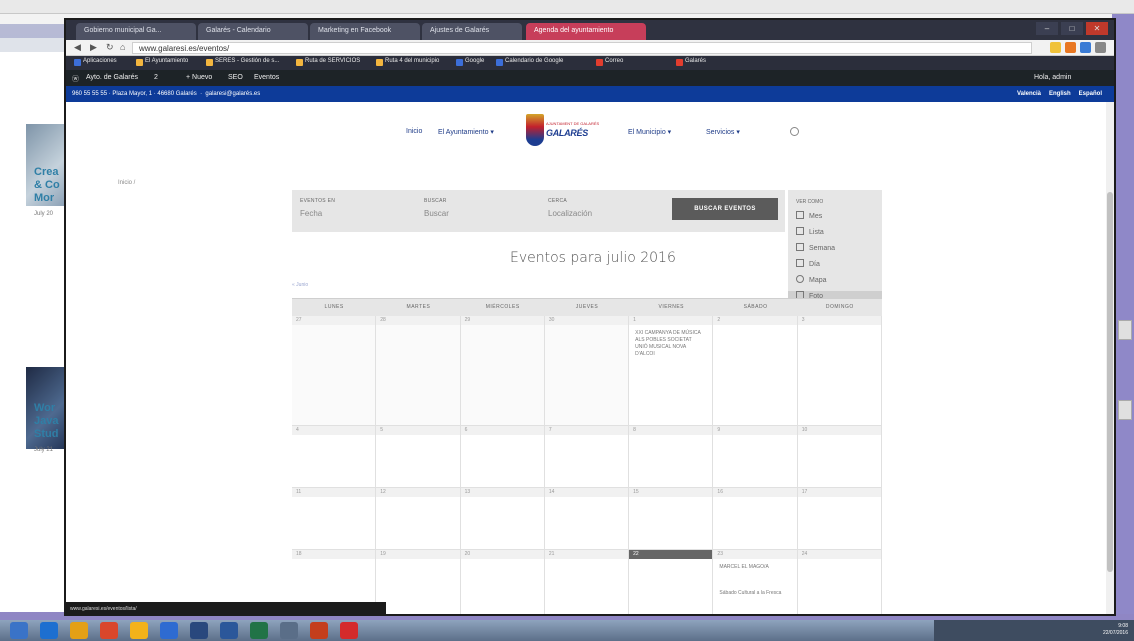 The image size is (1134, 641). Describe the element at coordinates (671, 457) in the screenshot. I see `calendar-day-cell: 8` at that location.